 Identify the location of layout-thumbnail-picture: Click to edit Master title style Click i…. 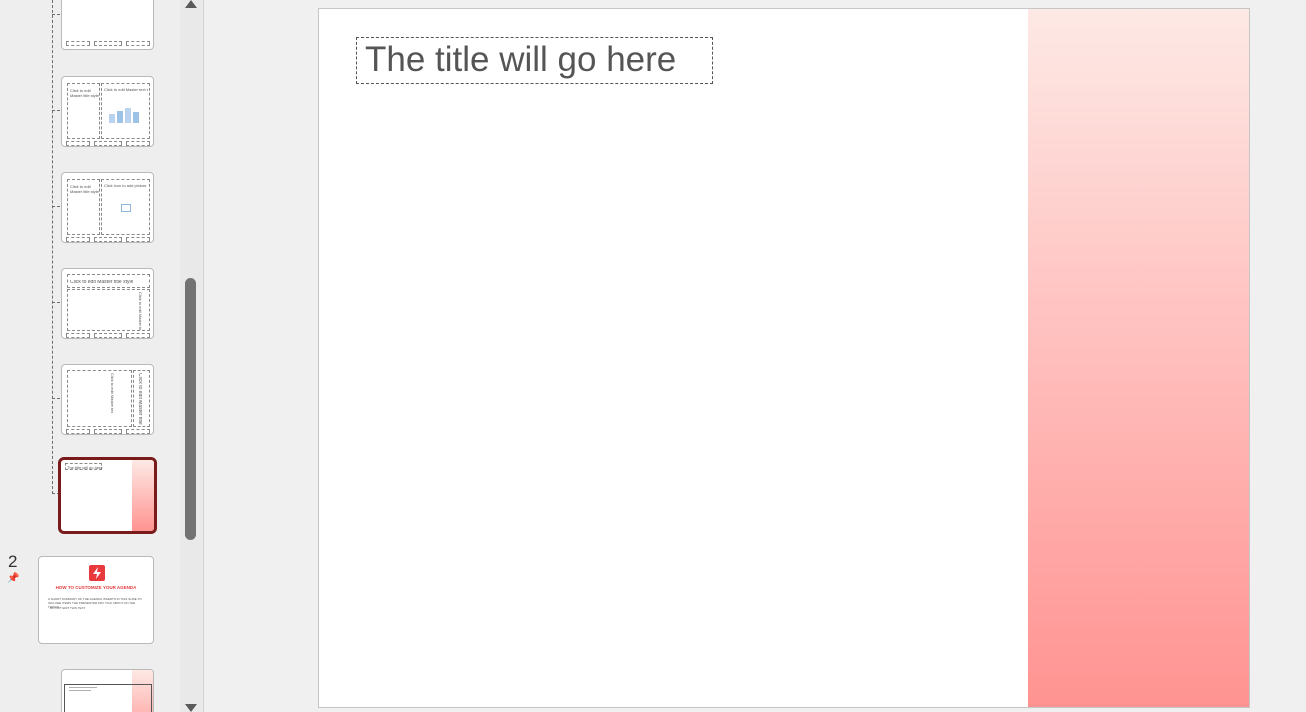
(107, 207).